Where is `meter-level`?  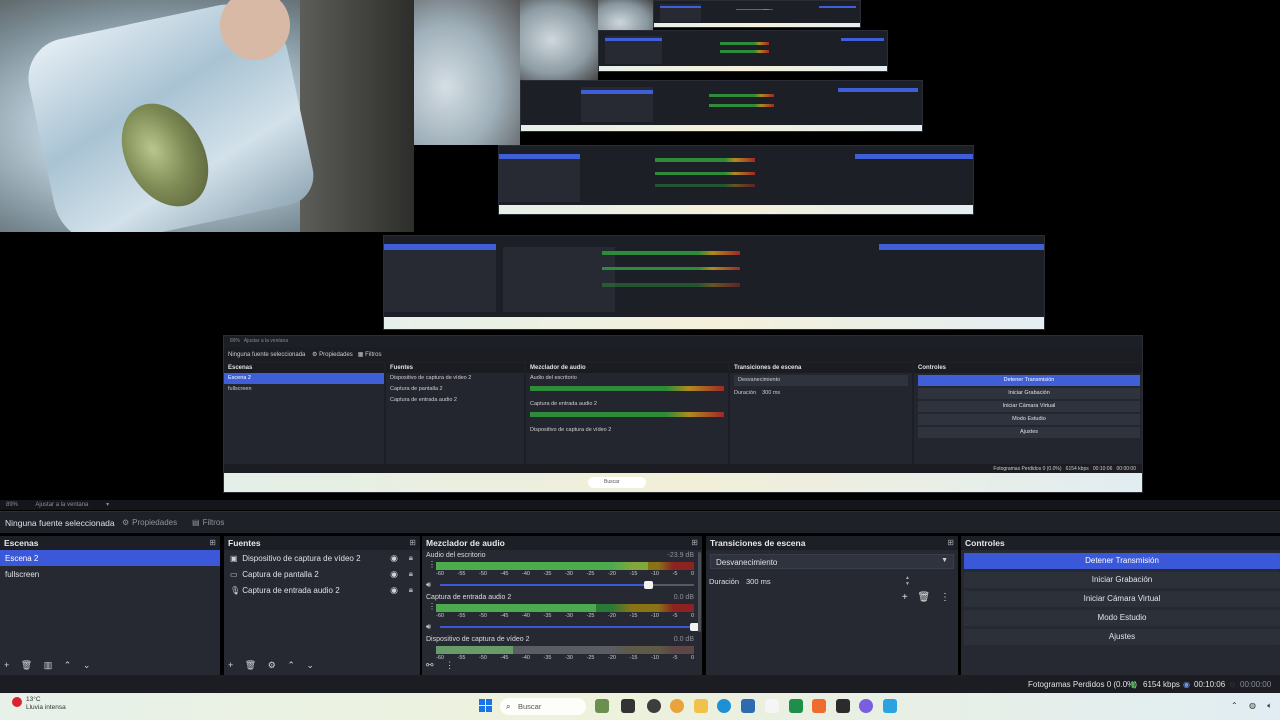 meter-level is located at coordinates (542, 566).